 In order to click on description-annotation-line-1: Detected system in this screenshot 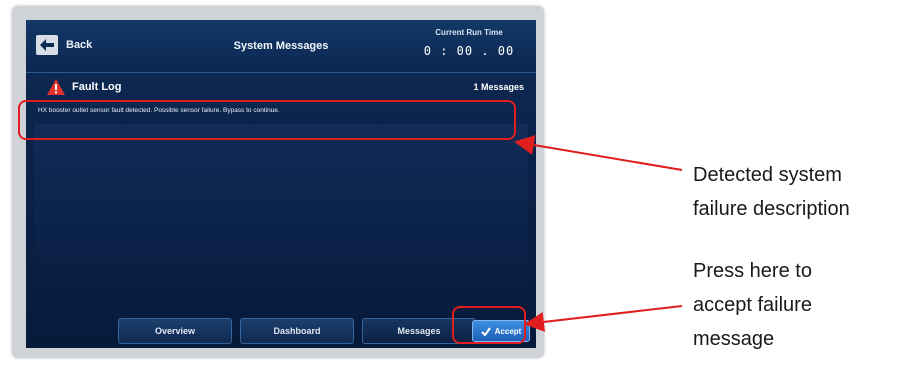, I will do `click(767, 175)`.